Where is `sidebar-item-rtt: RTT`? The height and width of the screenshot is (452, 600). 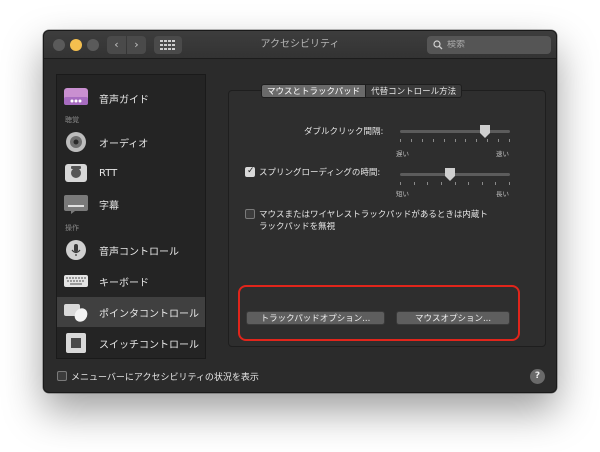
sidebar-item-rtt: RTT is located at coordinates (131, 173).